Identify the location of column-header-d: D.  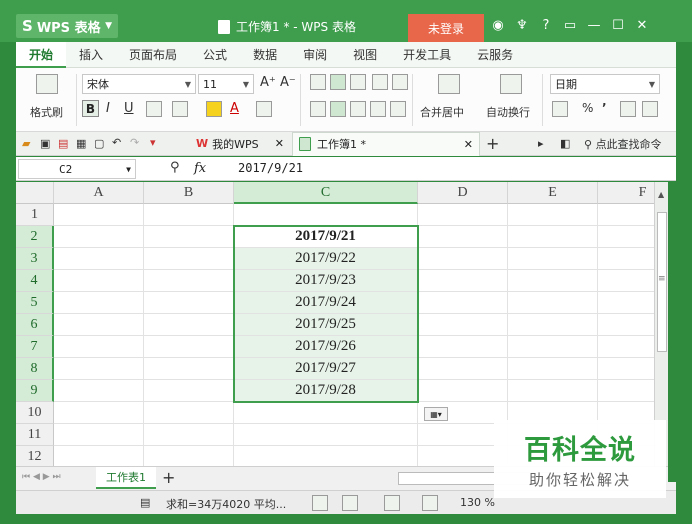
(463, 193).